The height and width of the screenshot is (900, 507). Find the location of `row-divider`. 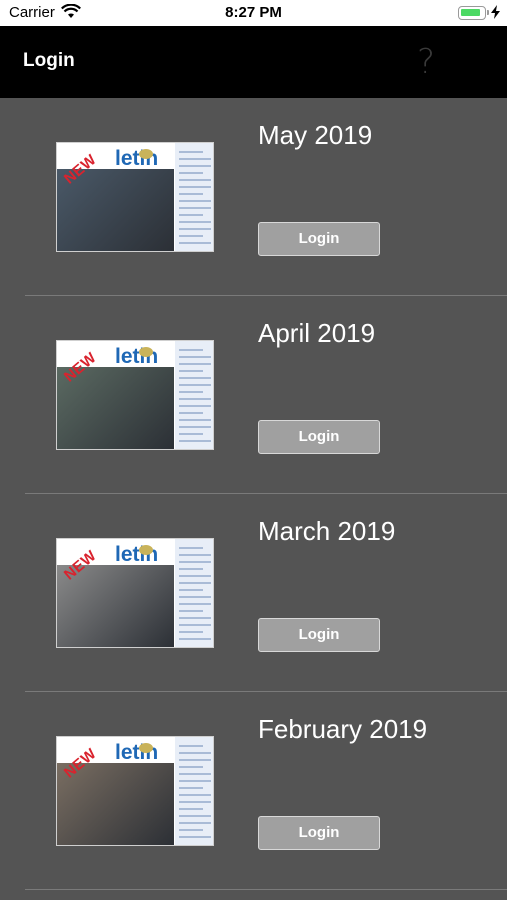

row-divider is located at coordinates (266, 889).